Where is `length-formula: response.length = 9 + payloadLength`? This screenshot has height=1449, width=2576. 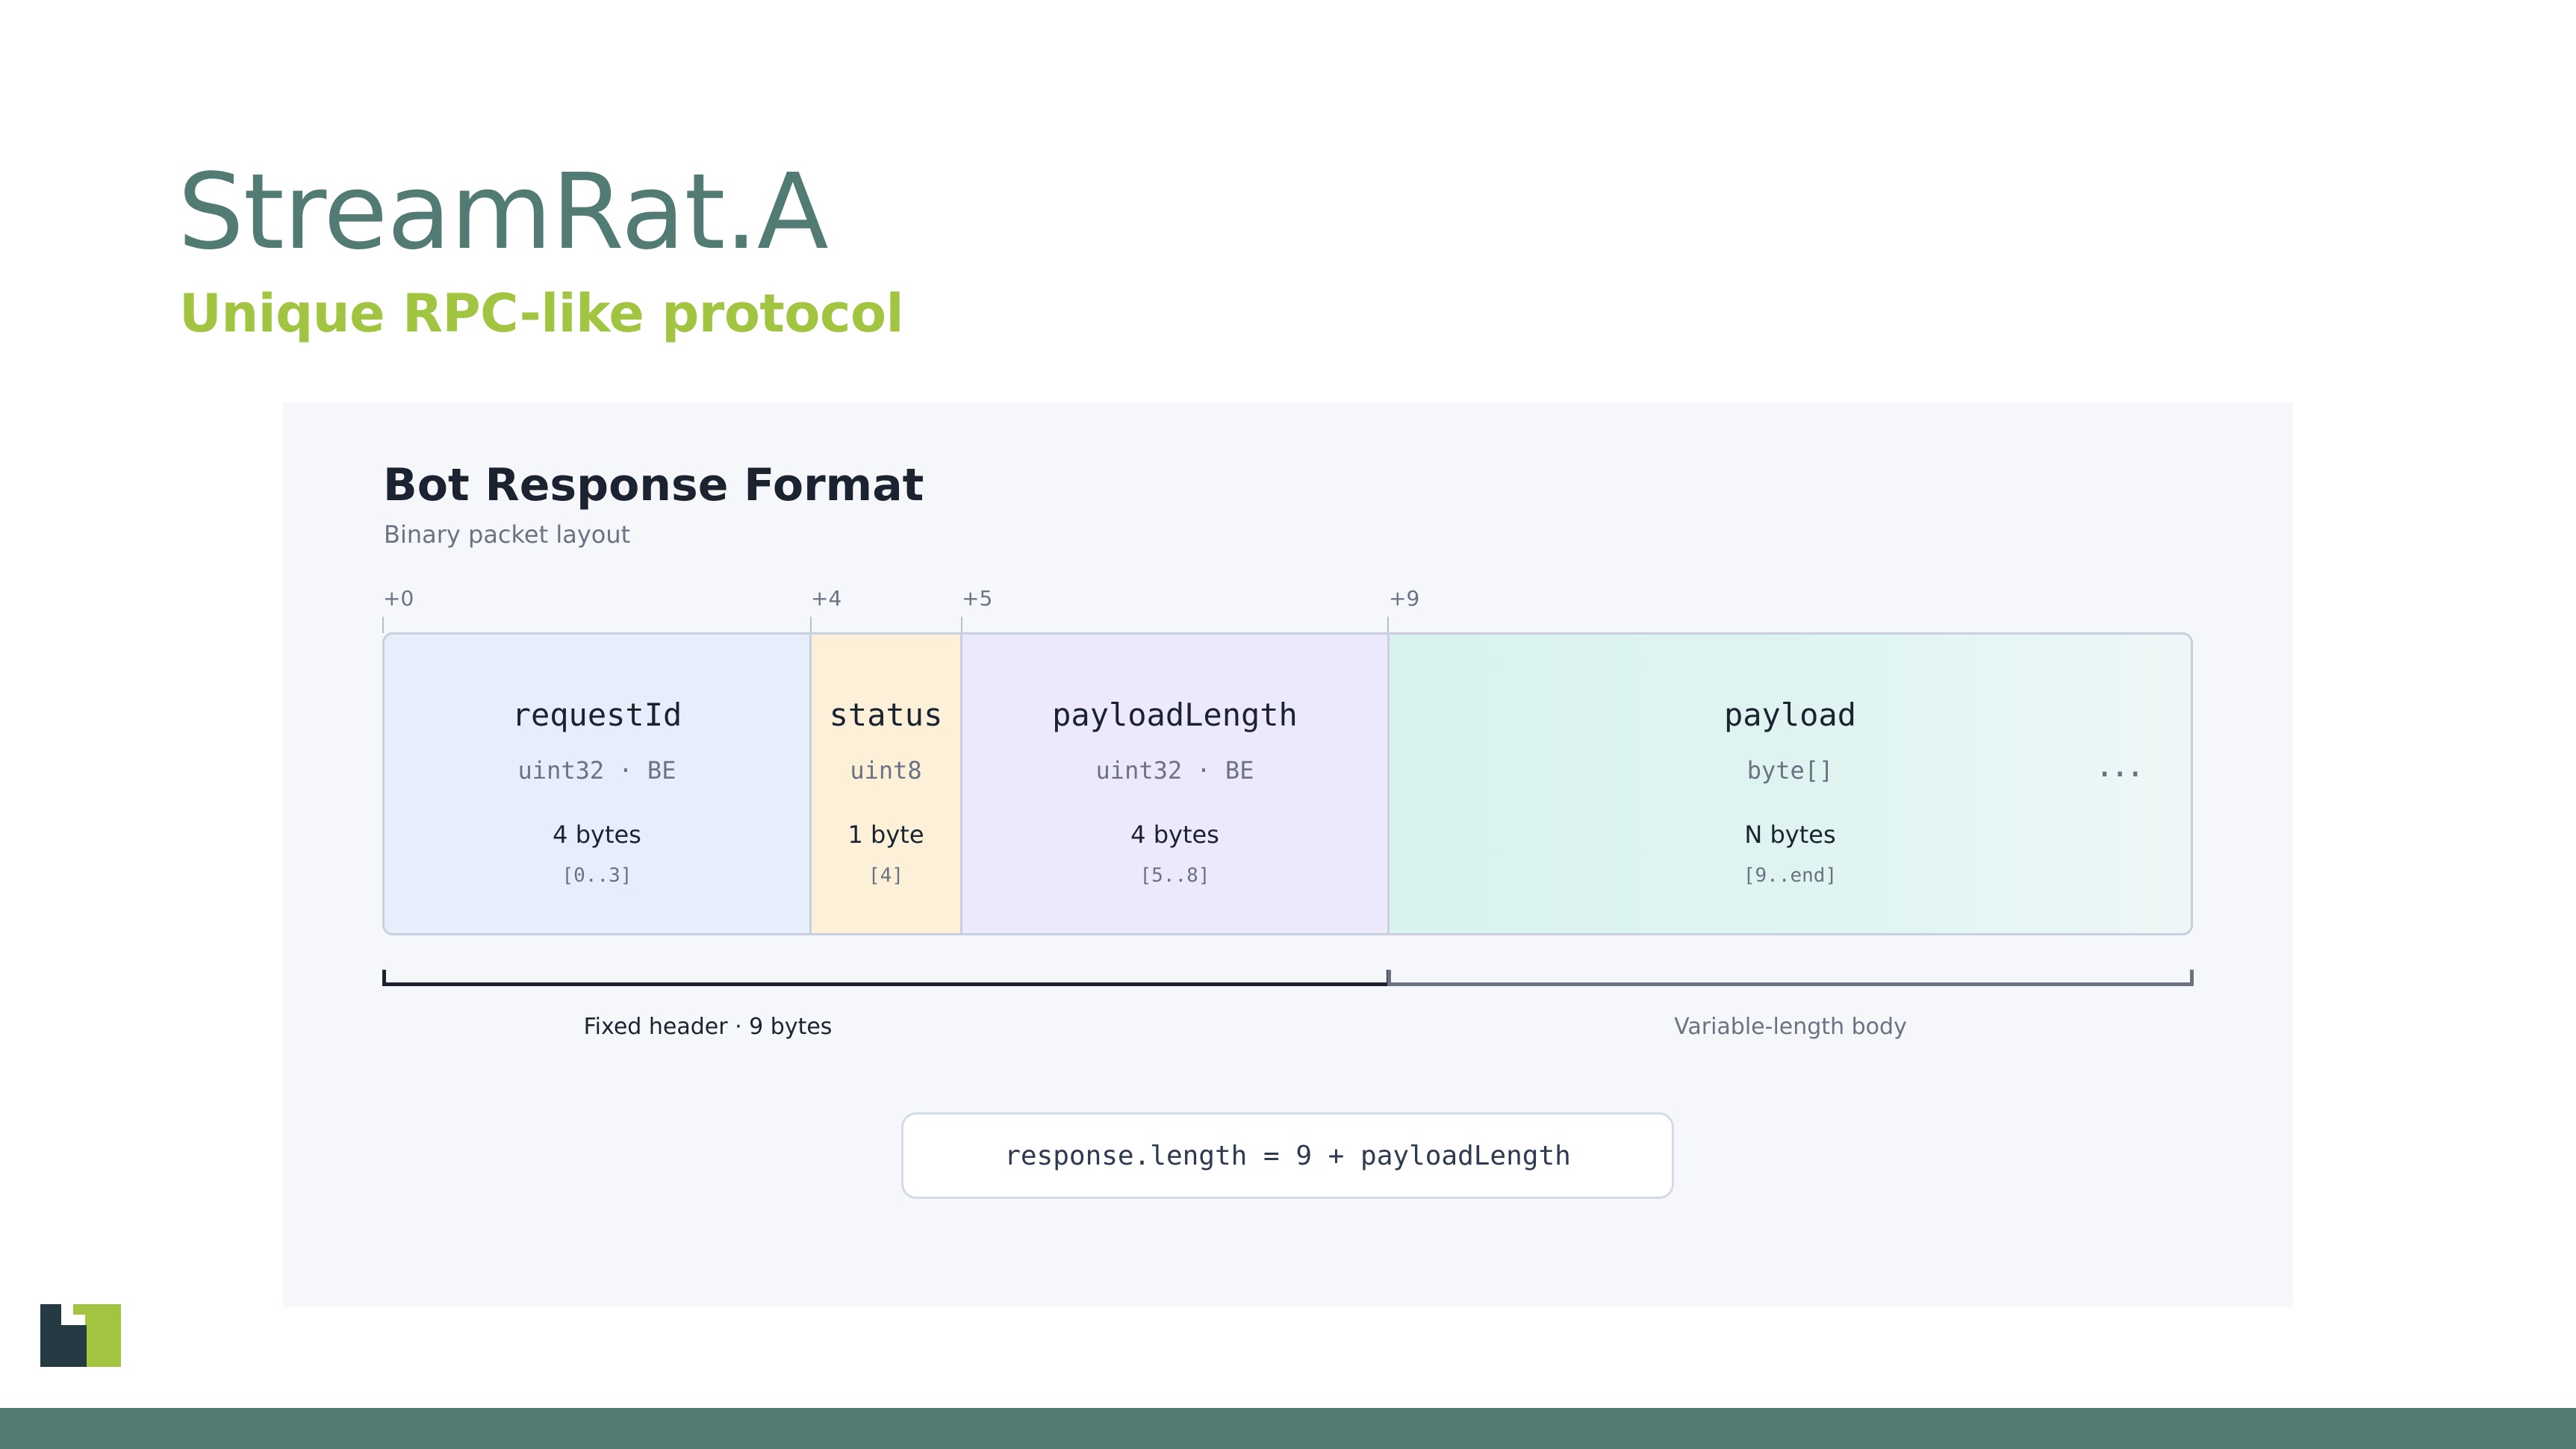
length-formula: response.length = 9 + payloadLength is located at coordinates (1287, 1156).